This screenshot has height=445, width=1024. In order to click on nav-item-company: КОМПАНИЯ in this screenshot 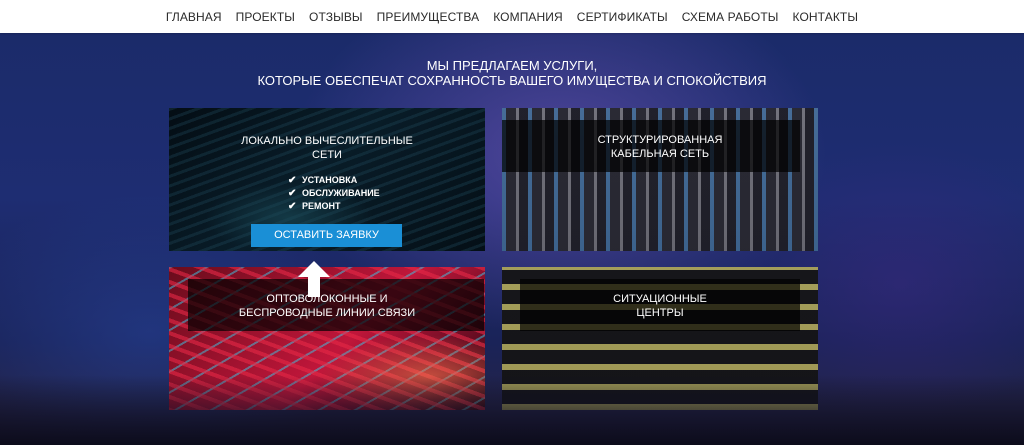, I will do `click(528, 17)`.